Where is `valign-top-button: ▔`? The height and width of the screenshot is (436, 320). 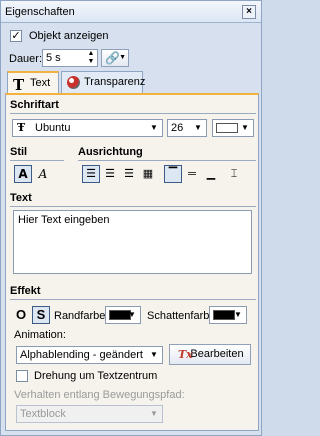 valign-top-button: ▔ is located at coordinates (173, 174).